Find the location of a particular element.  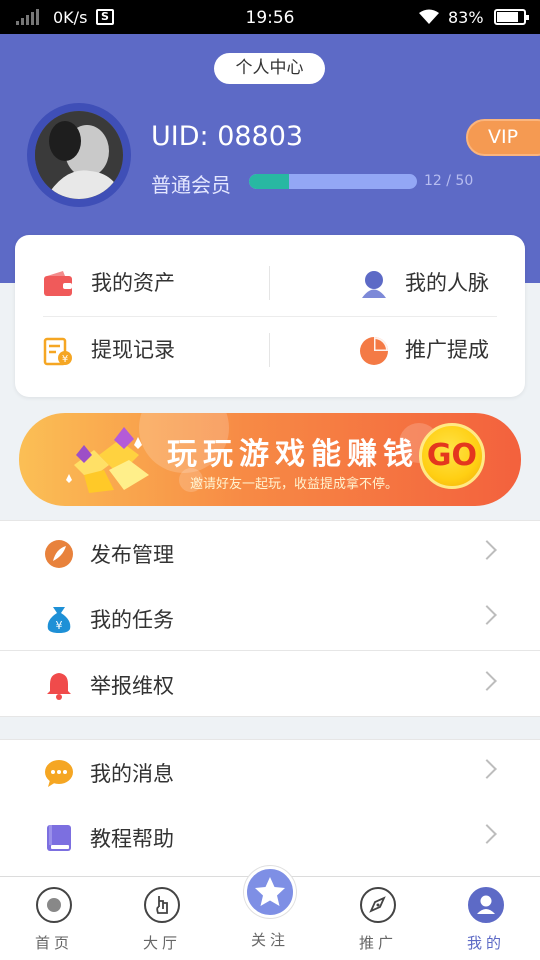

battery-icon is located at coordinates (511, 17).